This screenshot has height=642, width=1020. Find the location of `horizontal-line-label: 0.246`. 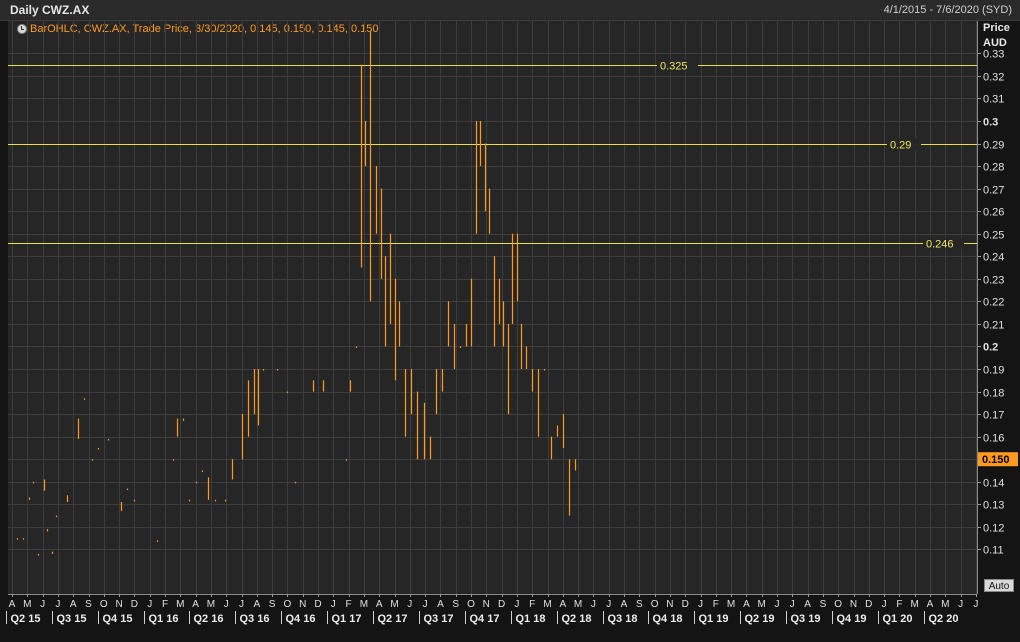

horizontal-line-label: 0.246 is located at coordinates (940, 245).